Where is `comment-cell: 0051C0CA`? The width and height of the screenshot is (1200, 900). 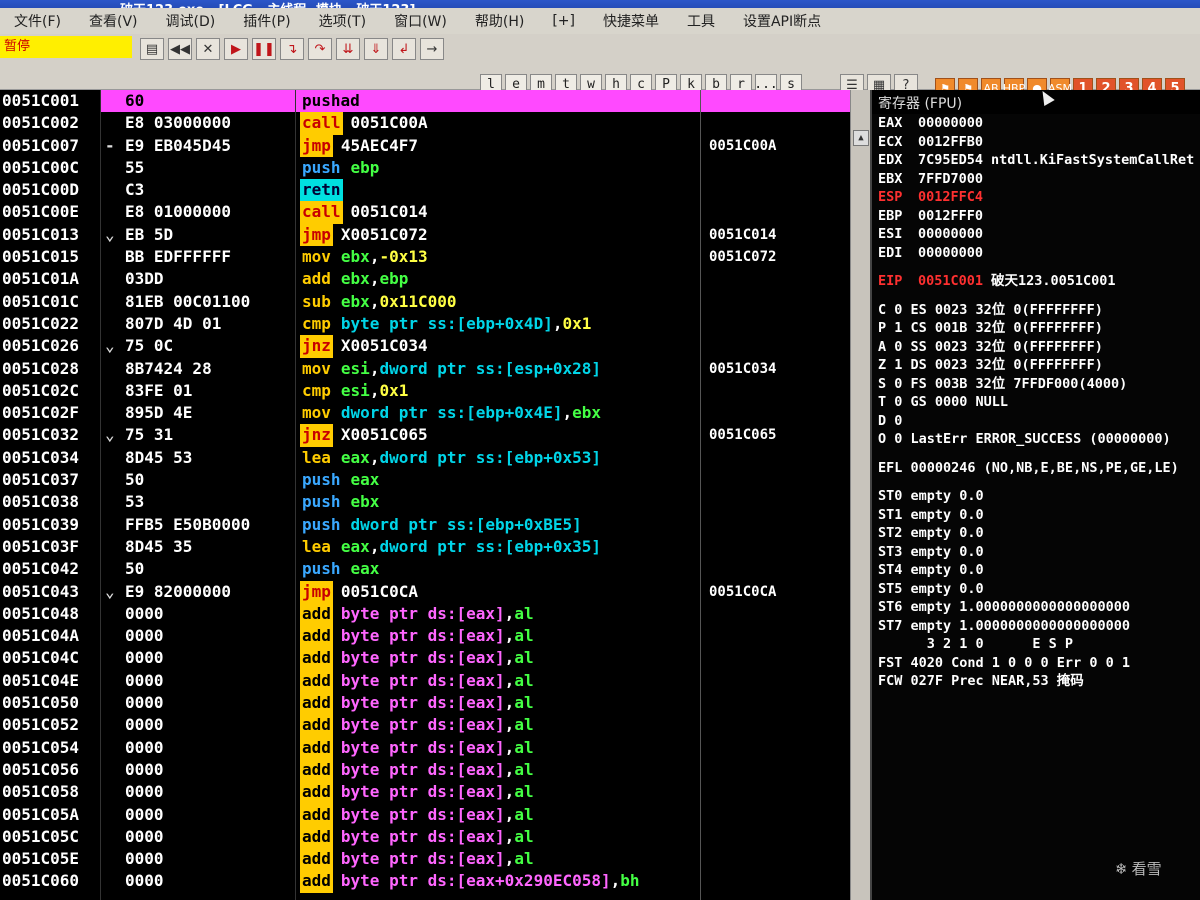 comment-cell: 0051C0CA is located at coordinates (775, 592).